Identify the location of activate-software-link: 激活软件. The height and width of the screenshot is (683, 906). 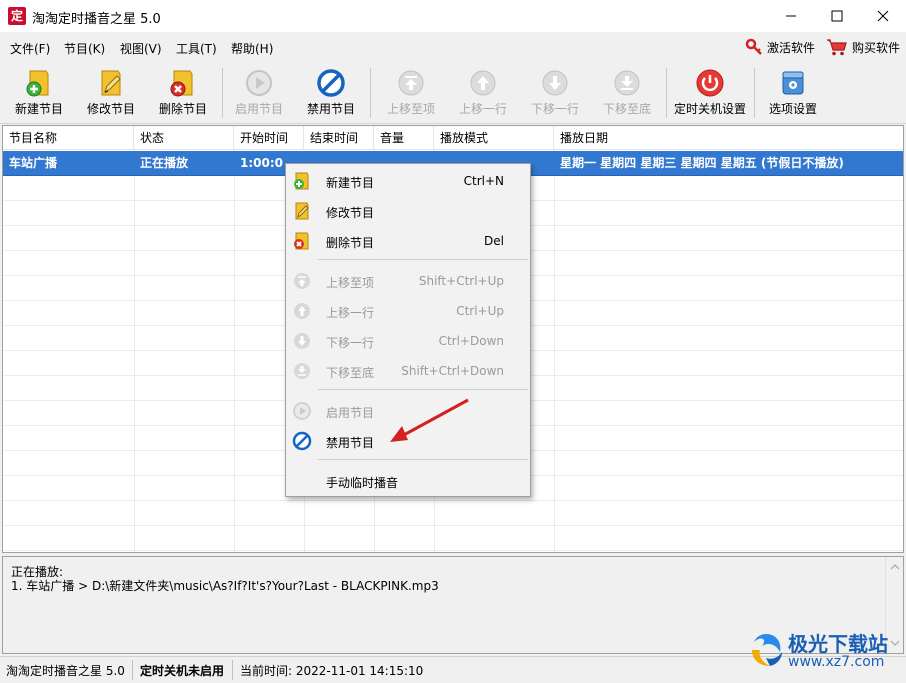
(780, 47).